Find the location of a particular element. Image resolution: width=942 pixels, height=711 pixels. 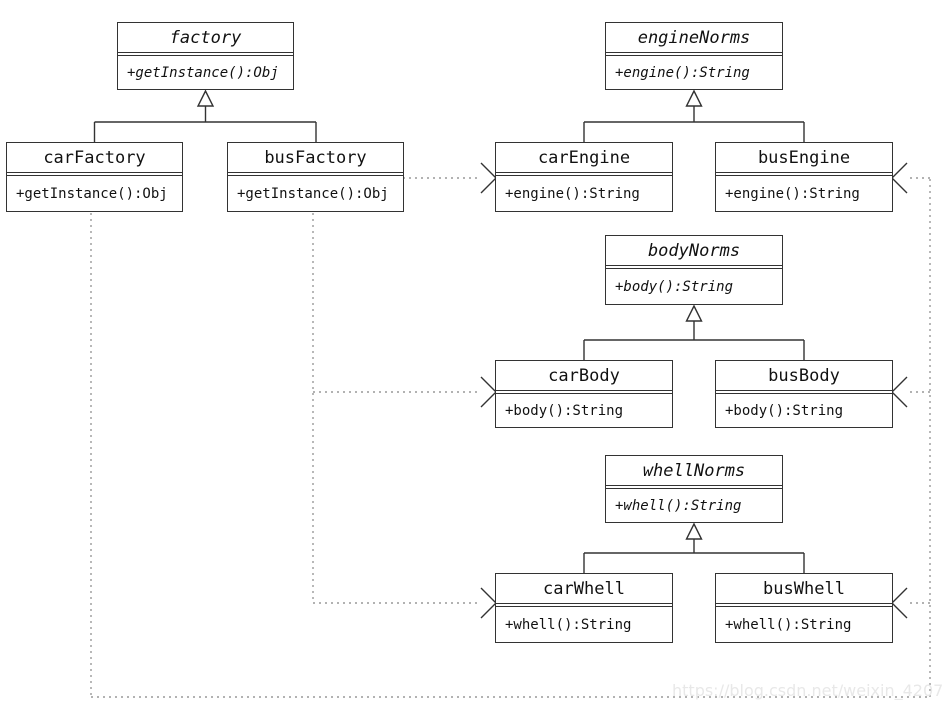

class-name-factory: factory is located at coordinates (205, 38).